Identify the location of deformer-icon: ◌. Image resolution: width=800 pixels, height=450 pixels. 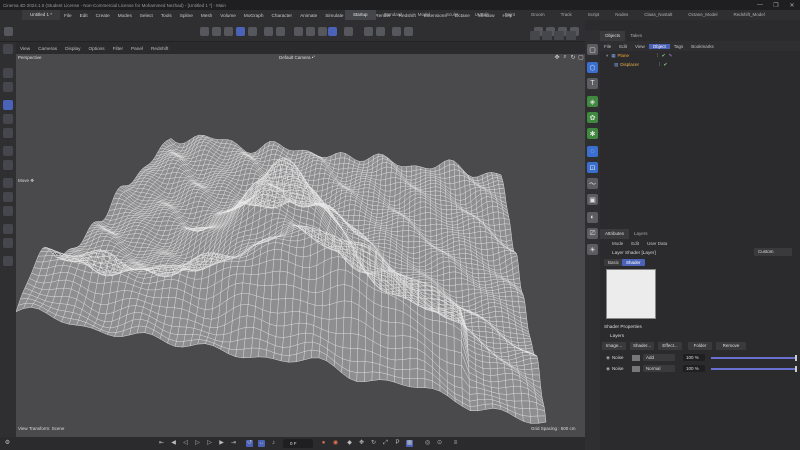
(592, 151).